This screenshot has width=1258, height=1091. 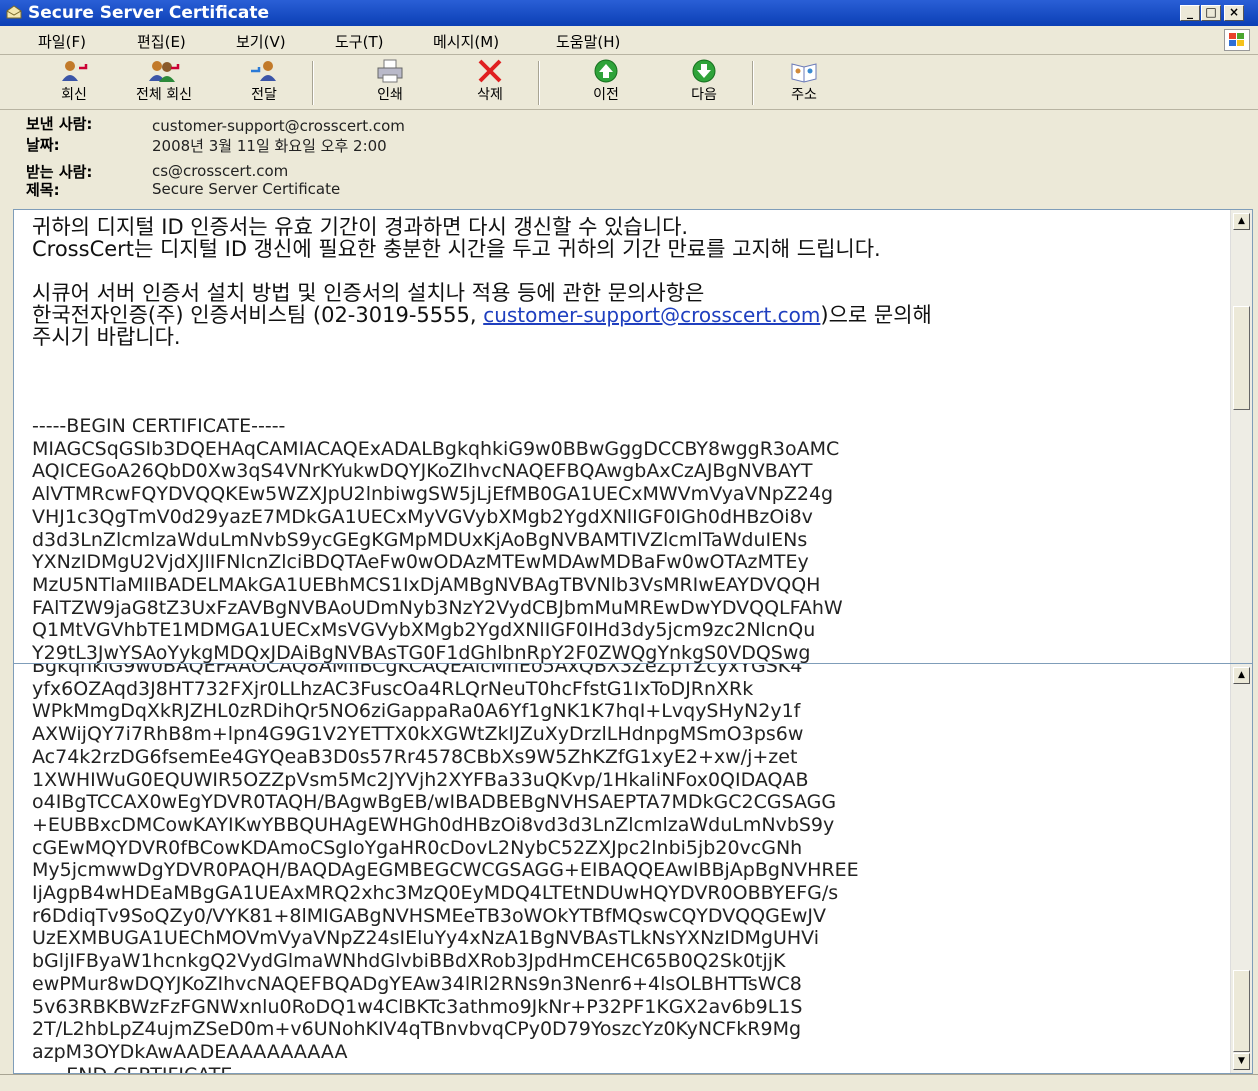 I want to click on cert-end-marker: -----END CERTIFICATE-----, so click(x=149, y=1068).